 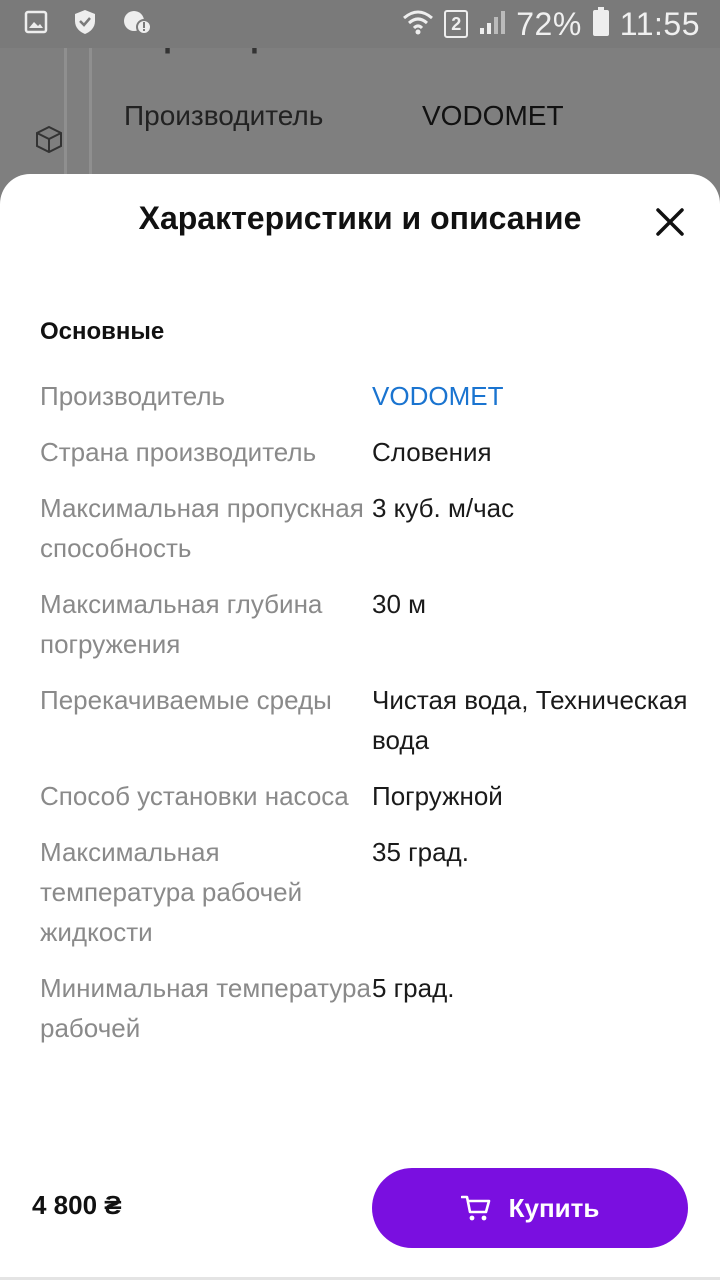 I want to click on status-bar: 2 72% 11:55, so click(x=360, y=24).